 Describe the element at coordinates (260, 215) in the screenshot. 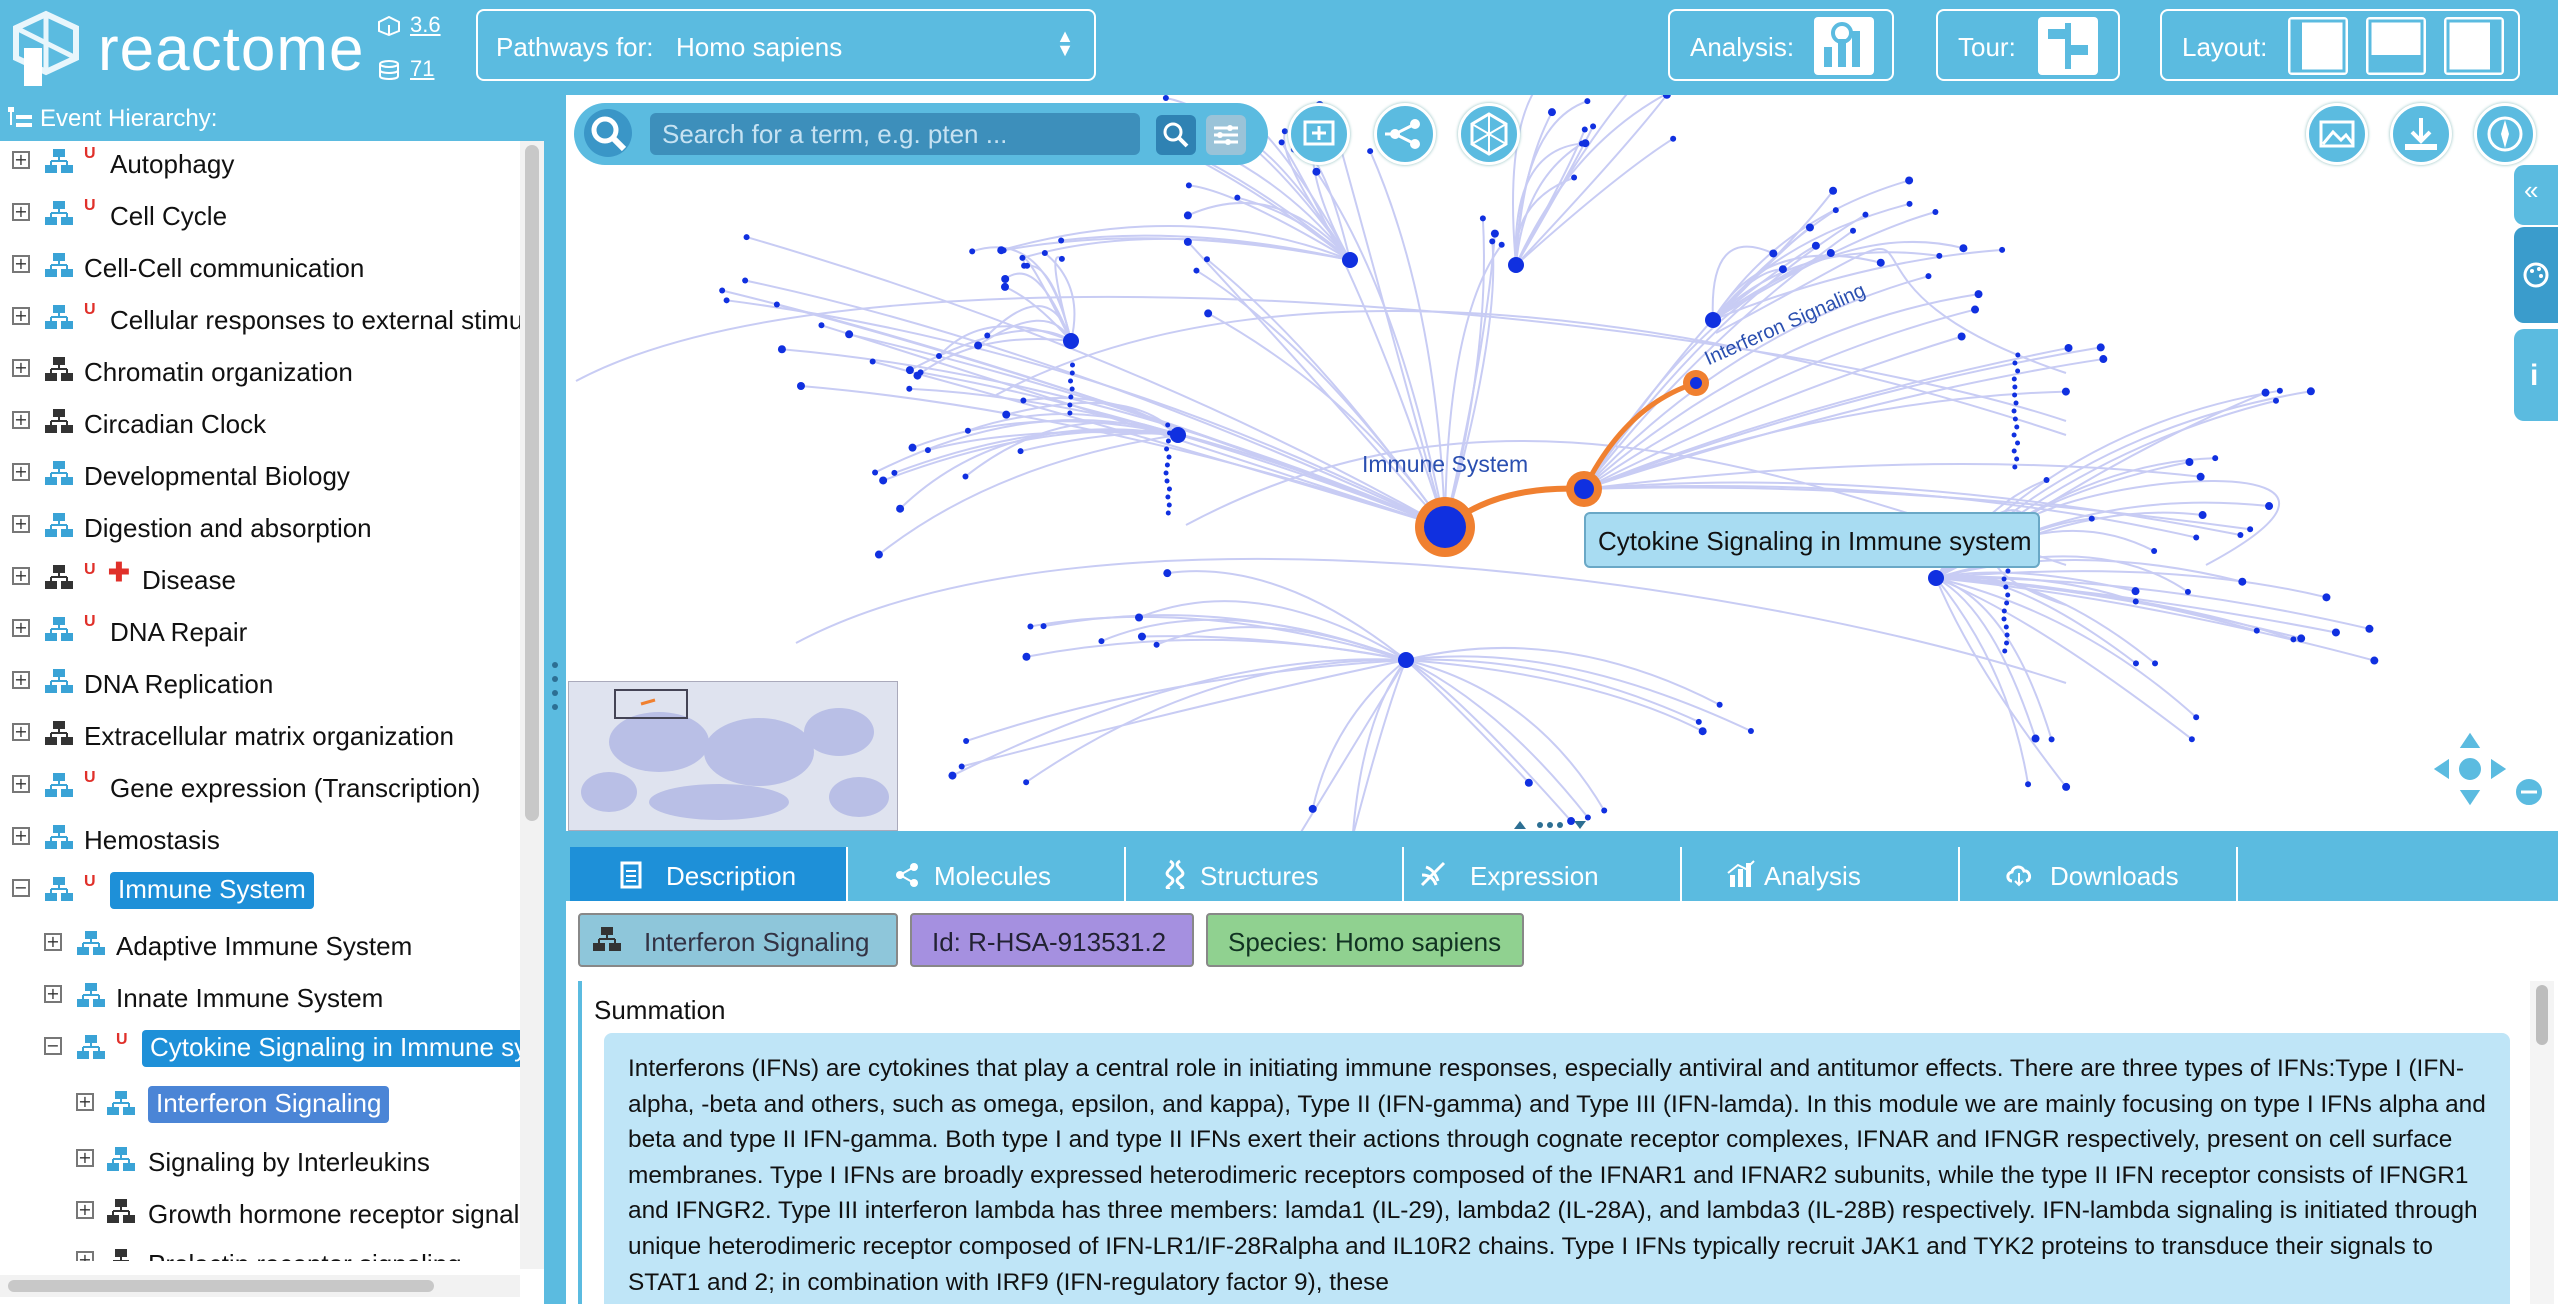

I see `tree-item-cell-cycle: + U Cell Cycle` at that location.